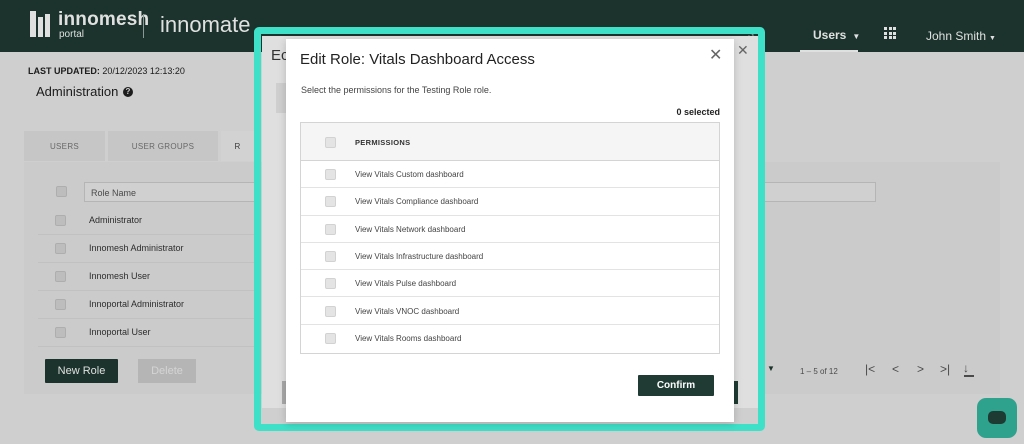 The height and width of the screenshot is (444, 1024). What do you see at coordinates (409, 174) in the screenshot?
I see `permission-label: View Vitals Custom dashboard` at bounding box center [409, 174].